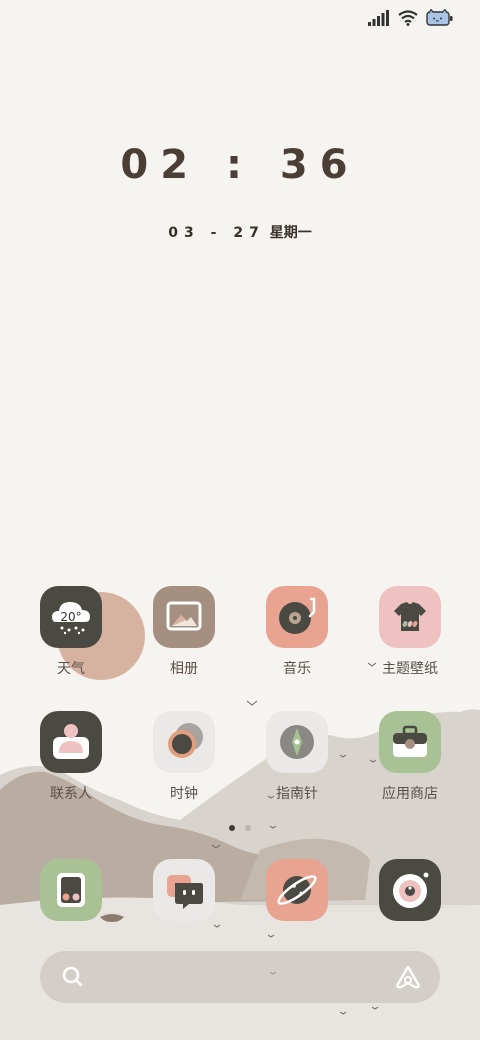 This screenshot has width=480, height=1040. Describe the element at coordinates (184, 794) in the screenshot. I see `app-label: 时钟` at that location.